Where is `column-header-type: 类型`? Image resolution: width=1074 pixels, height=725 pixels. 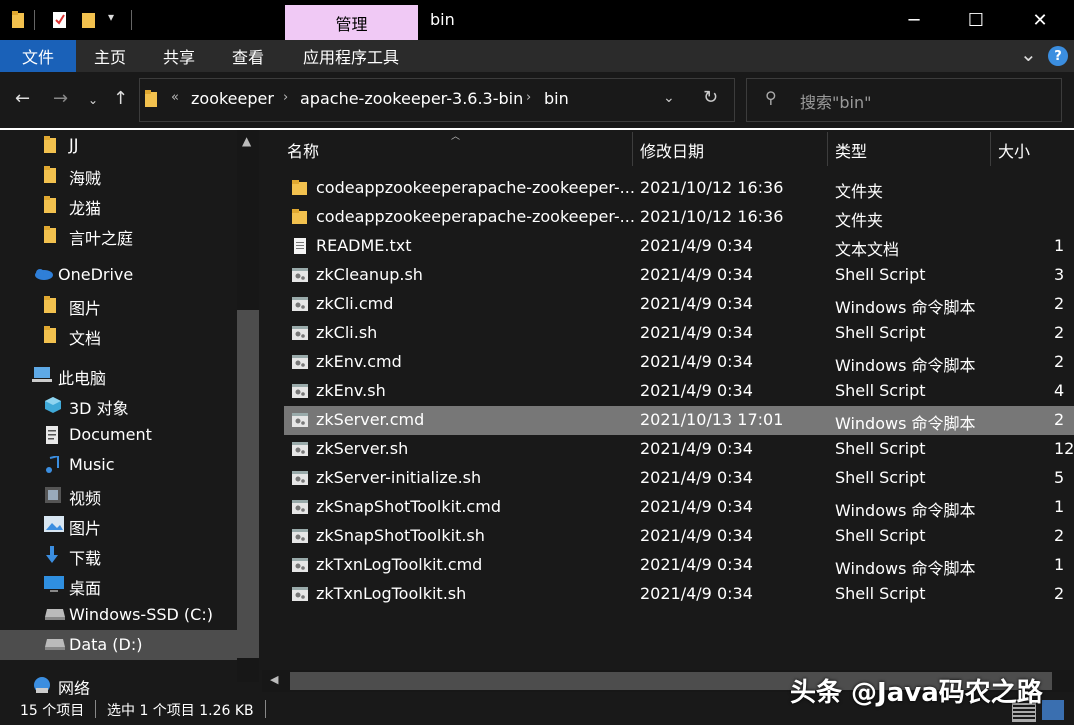 column-header-type: 类型 is located at coordinates (851, 150).